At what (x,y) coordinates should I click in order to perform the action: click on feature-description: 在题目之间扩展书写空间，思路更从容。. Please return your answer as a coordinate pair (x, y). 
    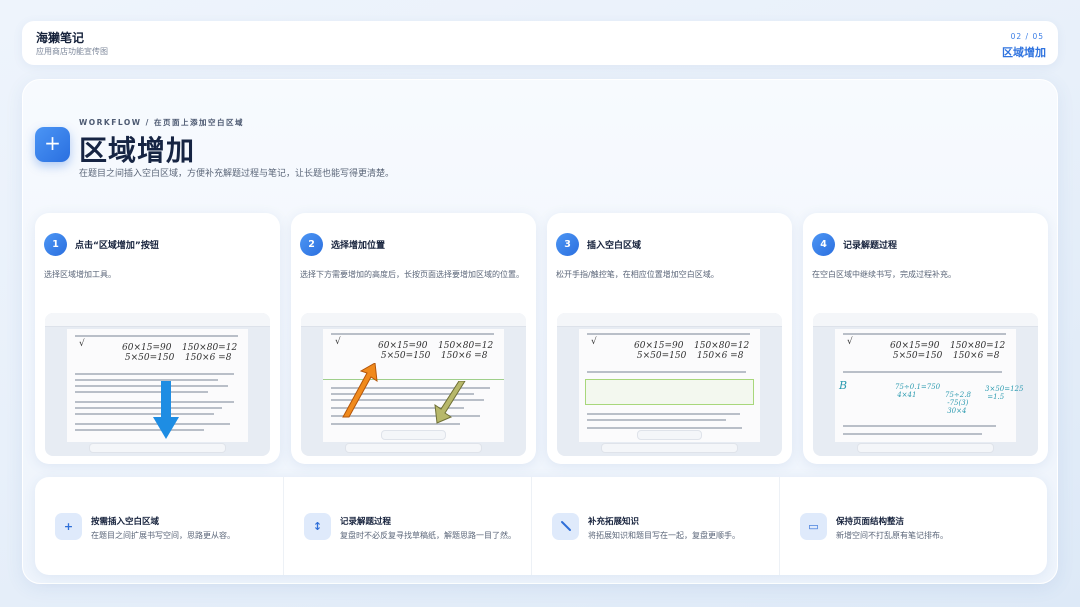
    Looking at the image, I should click on (163, 535).